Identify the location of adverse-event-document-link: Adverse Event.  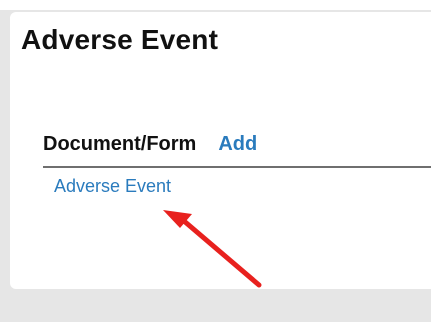
(112, 186).